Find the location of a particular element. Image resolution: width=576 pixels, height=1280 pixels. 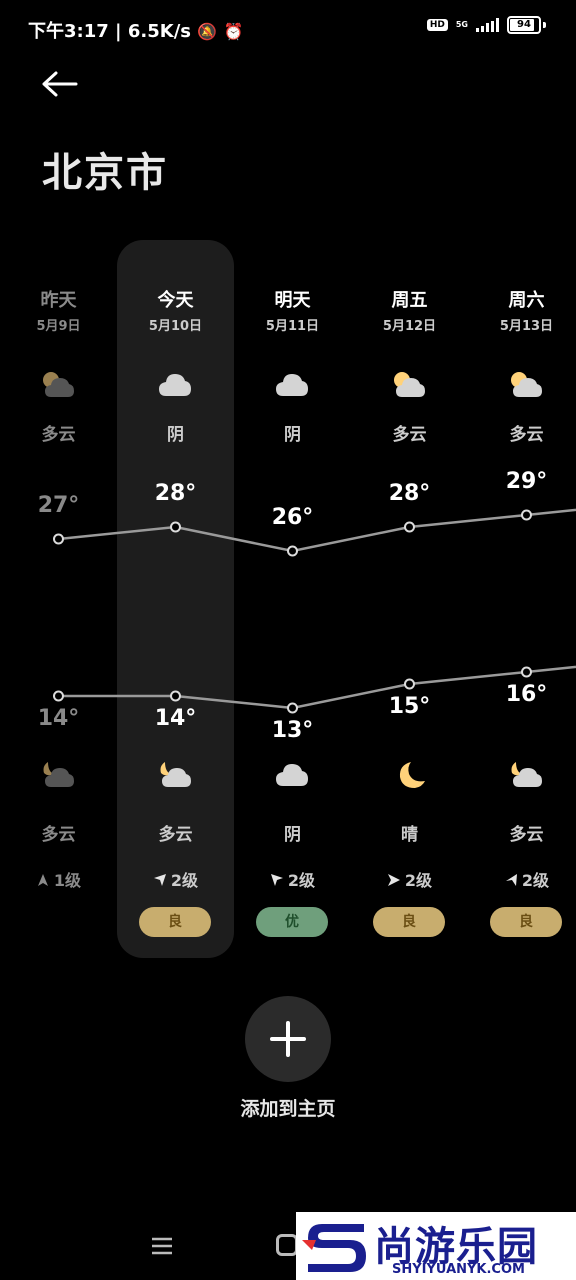

add-to-home-button is located at coordinates (288, 1039).